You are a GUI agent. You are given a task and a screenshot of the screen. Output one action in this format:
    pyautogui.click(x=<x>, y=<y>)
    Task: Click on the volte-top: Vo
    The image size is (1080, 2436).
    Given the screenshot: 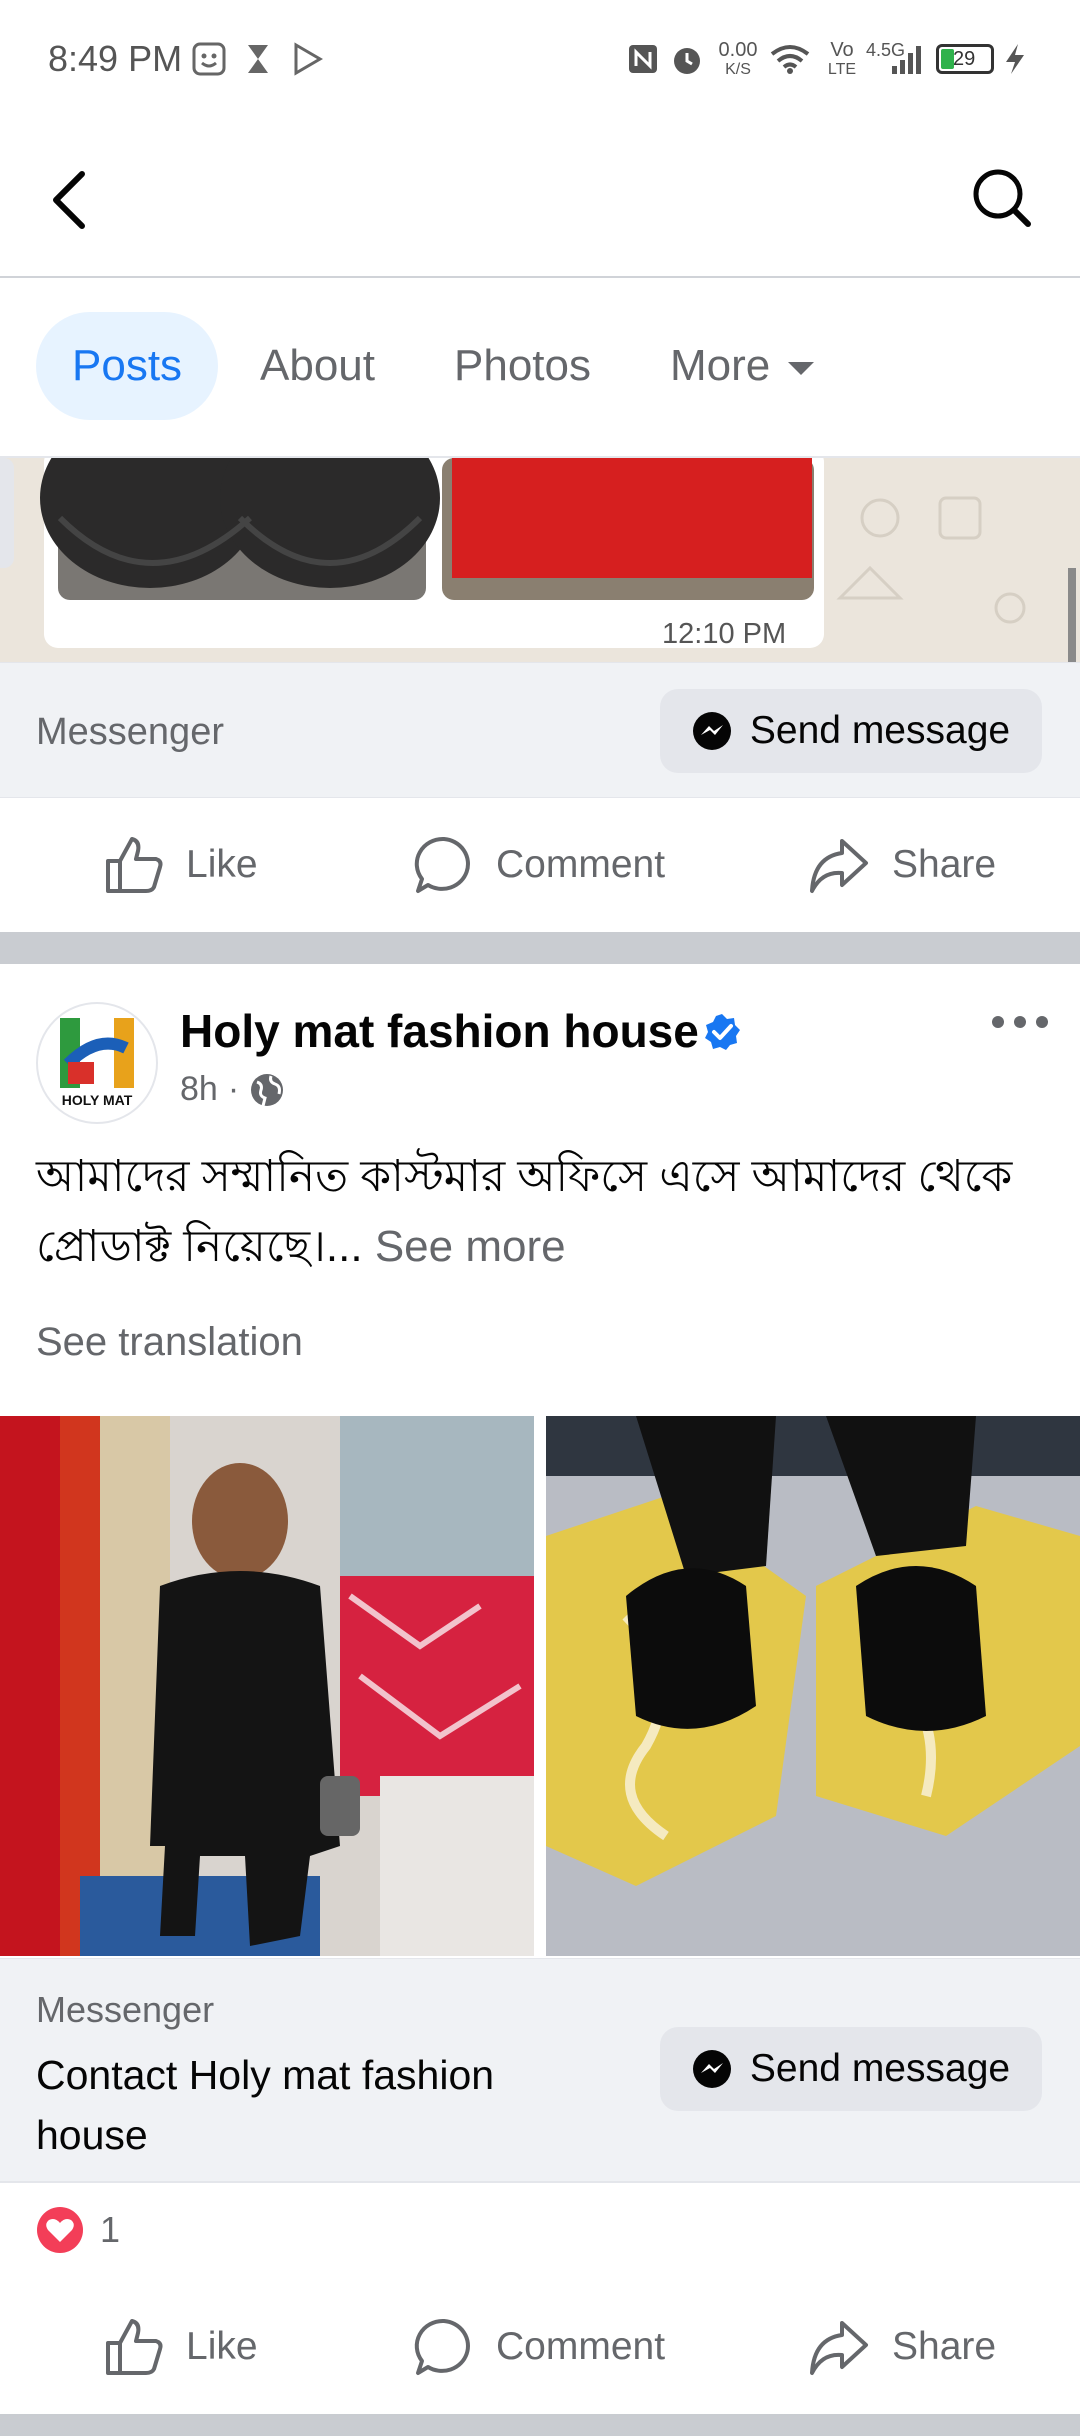 What is the action you would take?
    pyautogui.click(x=842, y=50)
    